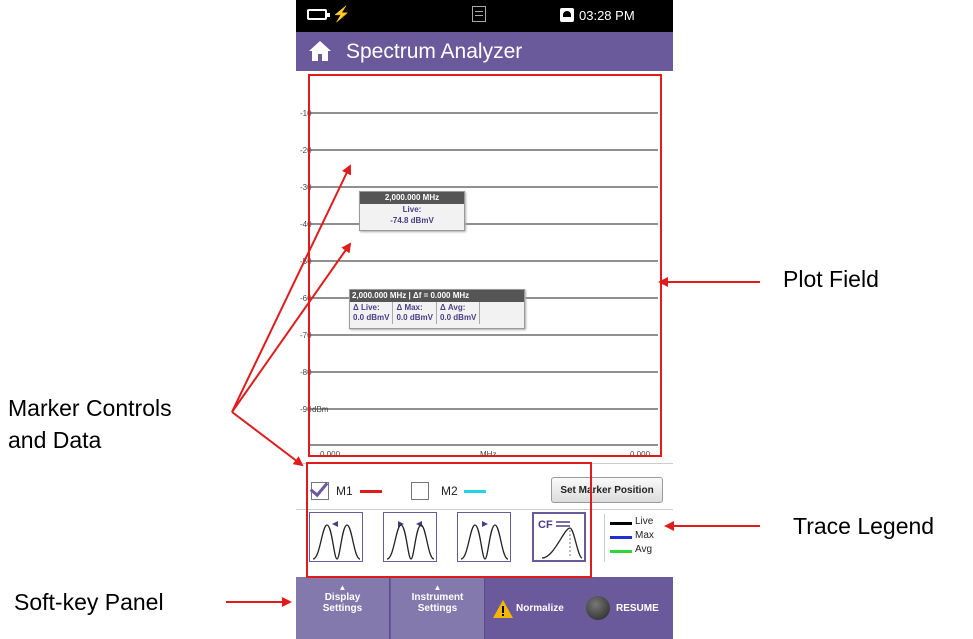  I want to click on marker-controls-annotation-line2: and Data, so click(55, 440).